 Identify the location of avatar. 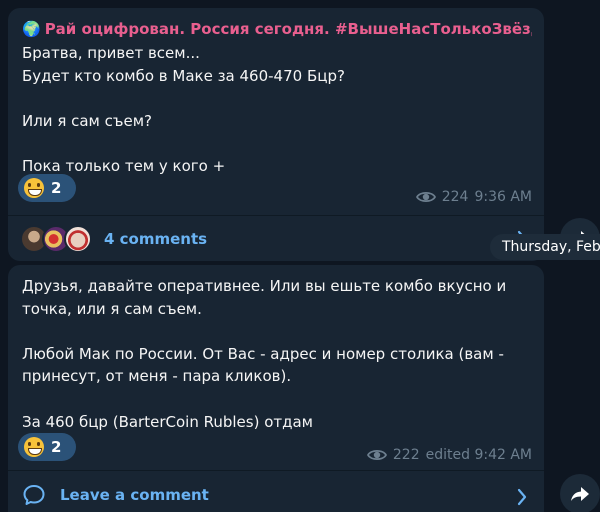
(78, 238).